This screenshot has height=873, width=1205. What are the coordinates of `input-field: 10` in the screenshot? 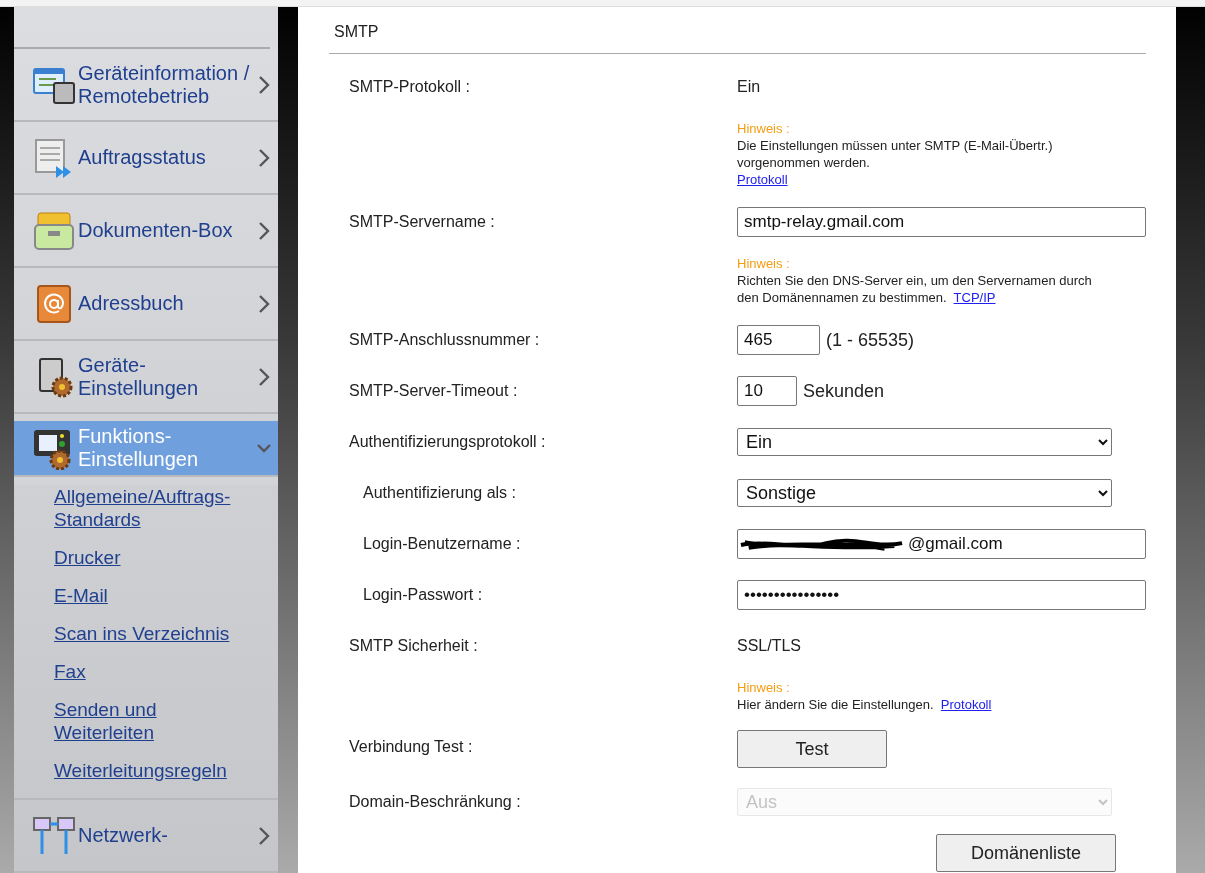 It's located at (767, 391).